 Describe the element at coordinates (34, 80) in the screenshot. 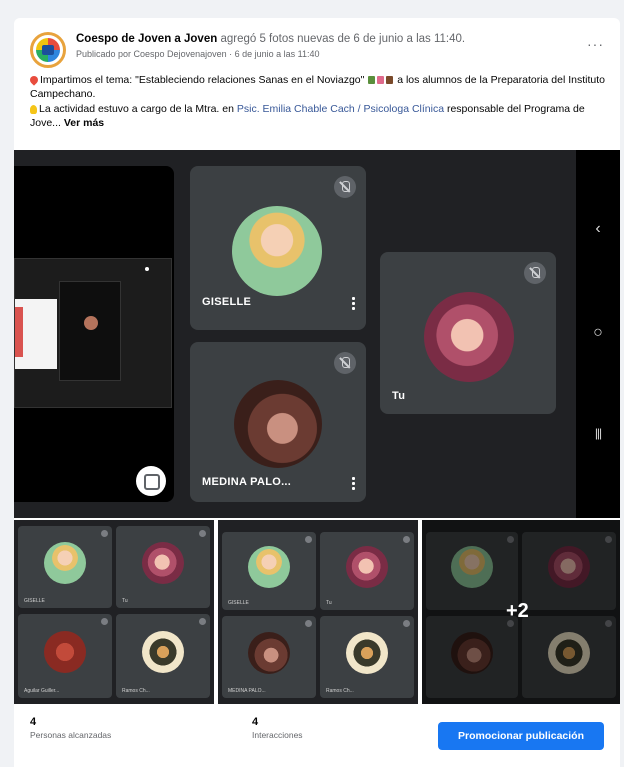

I see `pin-icon` at that location.